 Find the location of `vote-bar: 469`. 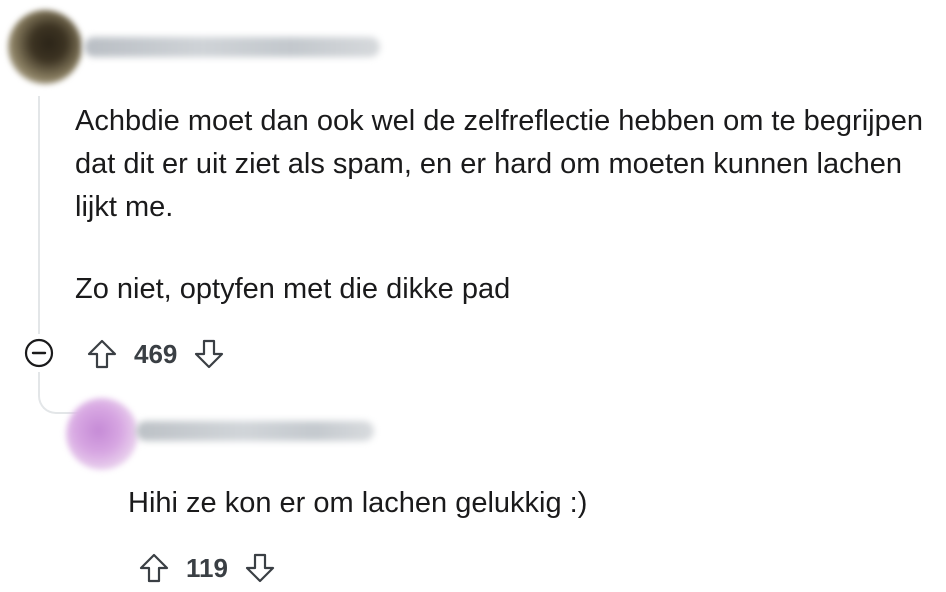

vote-bar: 469 is located at coordinates (155, 354).